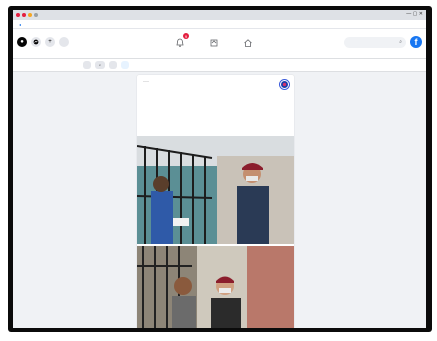  I want to click on nav-center: 9, so click(214, 42).